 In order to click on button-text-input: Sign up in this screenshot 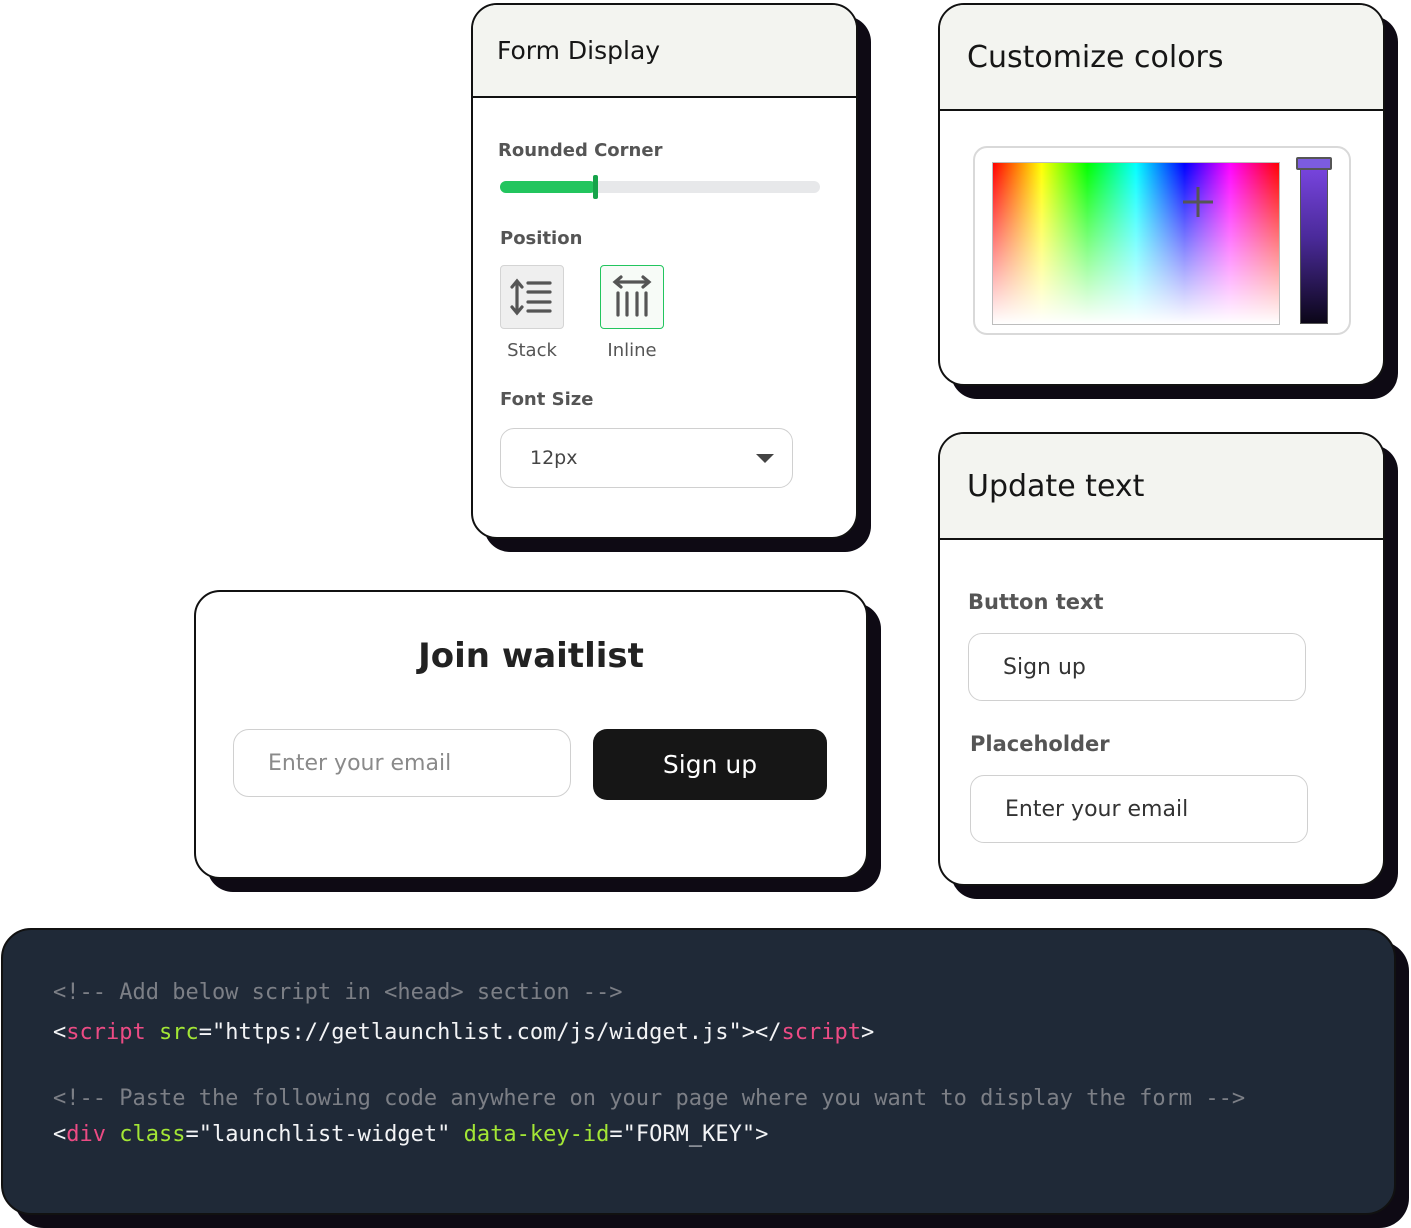, I will do `click(1137, 667)`.